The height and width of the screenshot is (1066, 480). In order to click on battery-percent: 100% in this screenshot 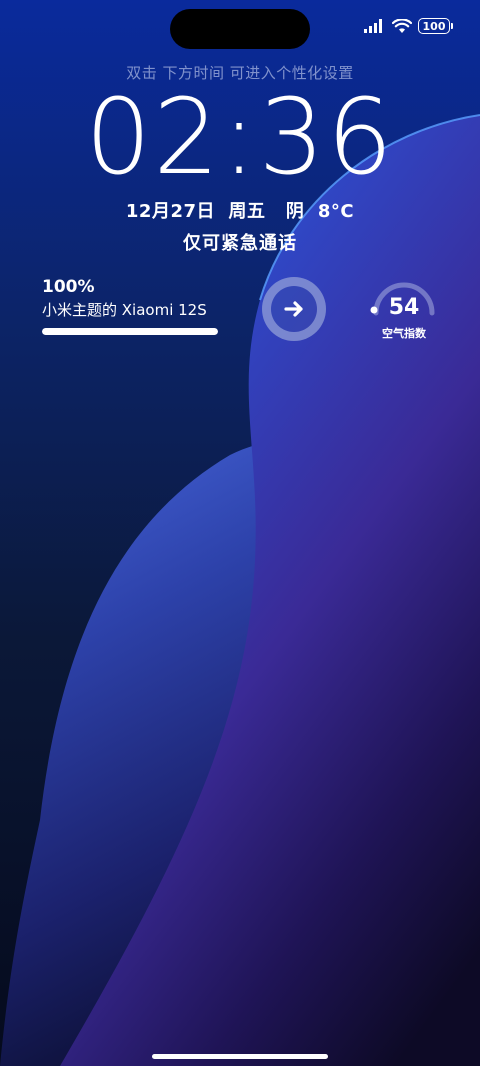, I will do `click(68, 287)`.